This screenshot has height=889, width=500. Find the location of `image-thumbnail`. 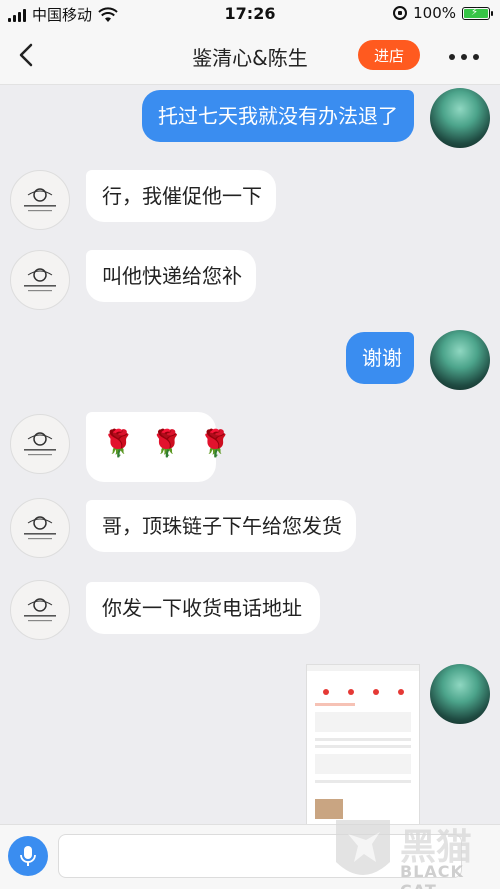

image-thumbnail is located at coordinates (329, 809).